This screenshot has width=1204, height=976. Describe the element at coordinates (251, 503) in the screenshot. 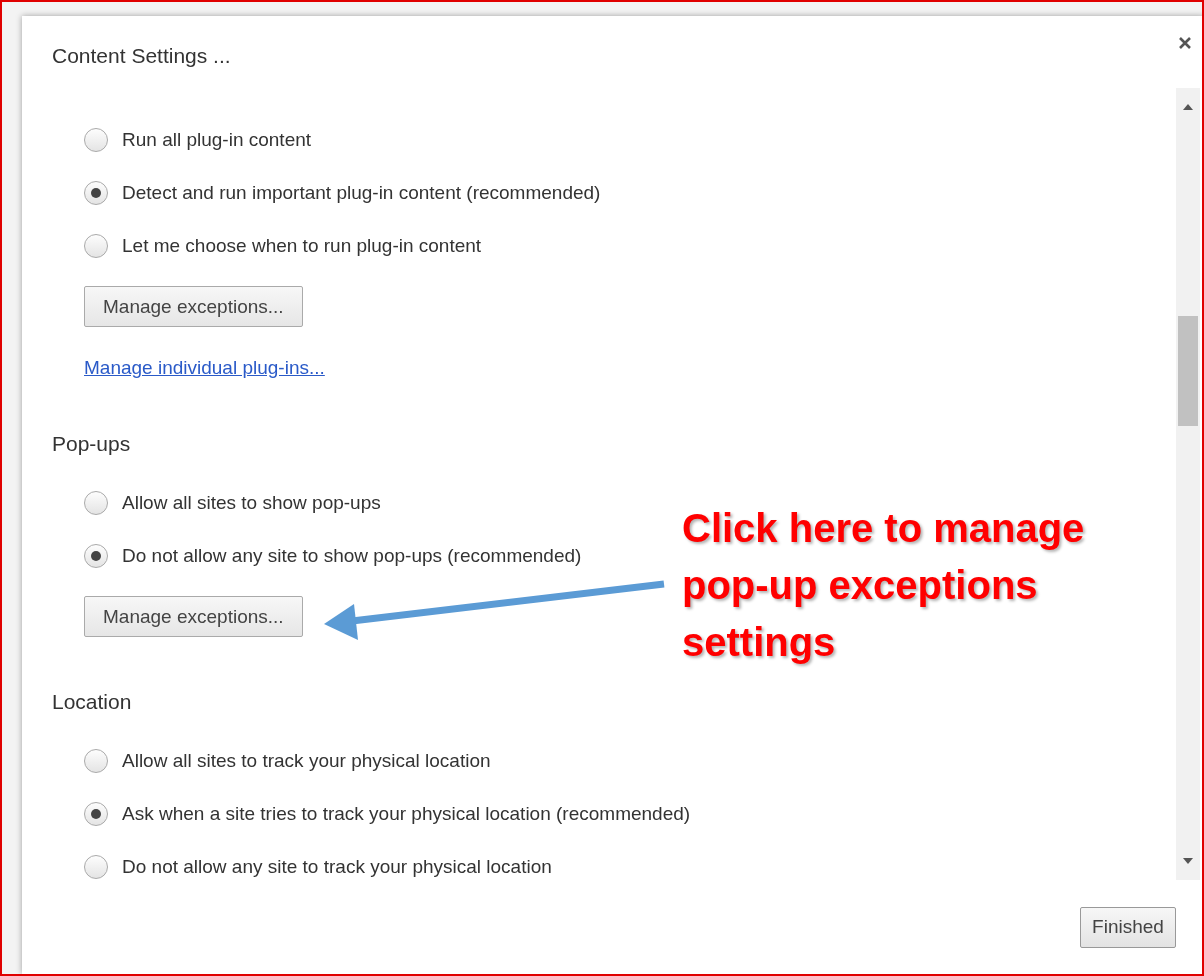

I see `radio-label: Allow all sites to show pop-ups` at that location.